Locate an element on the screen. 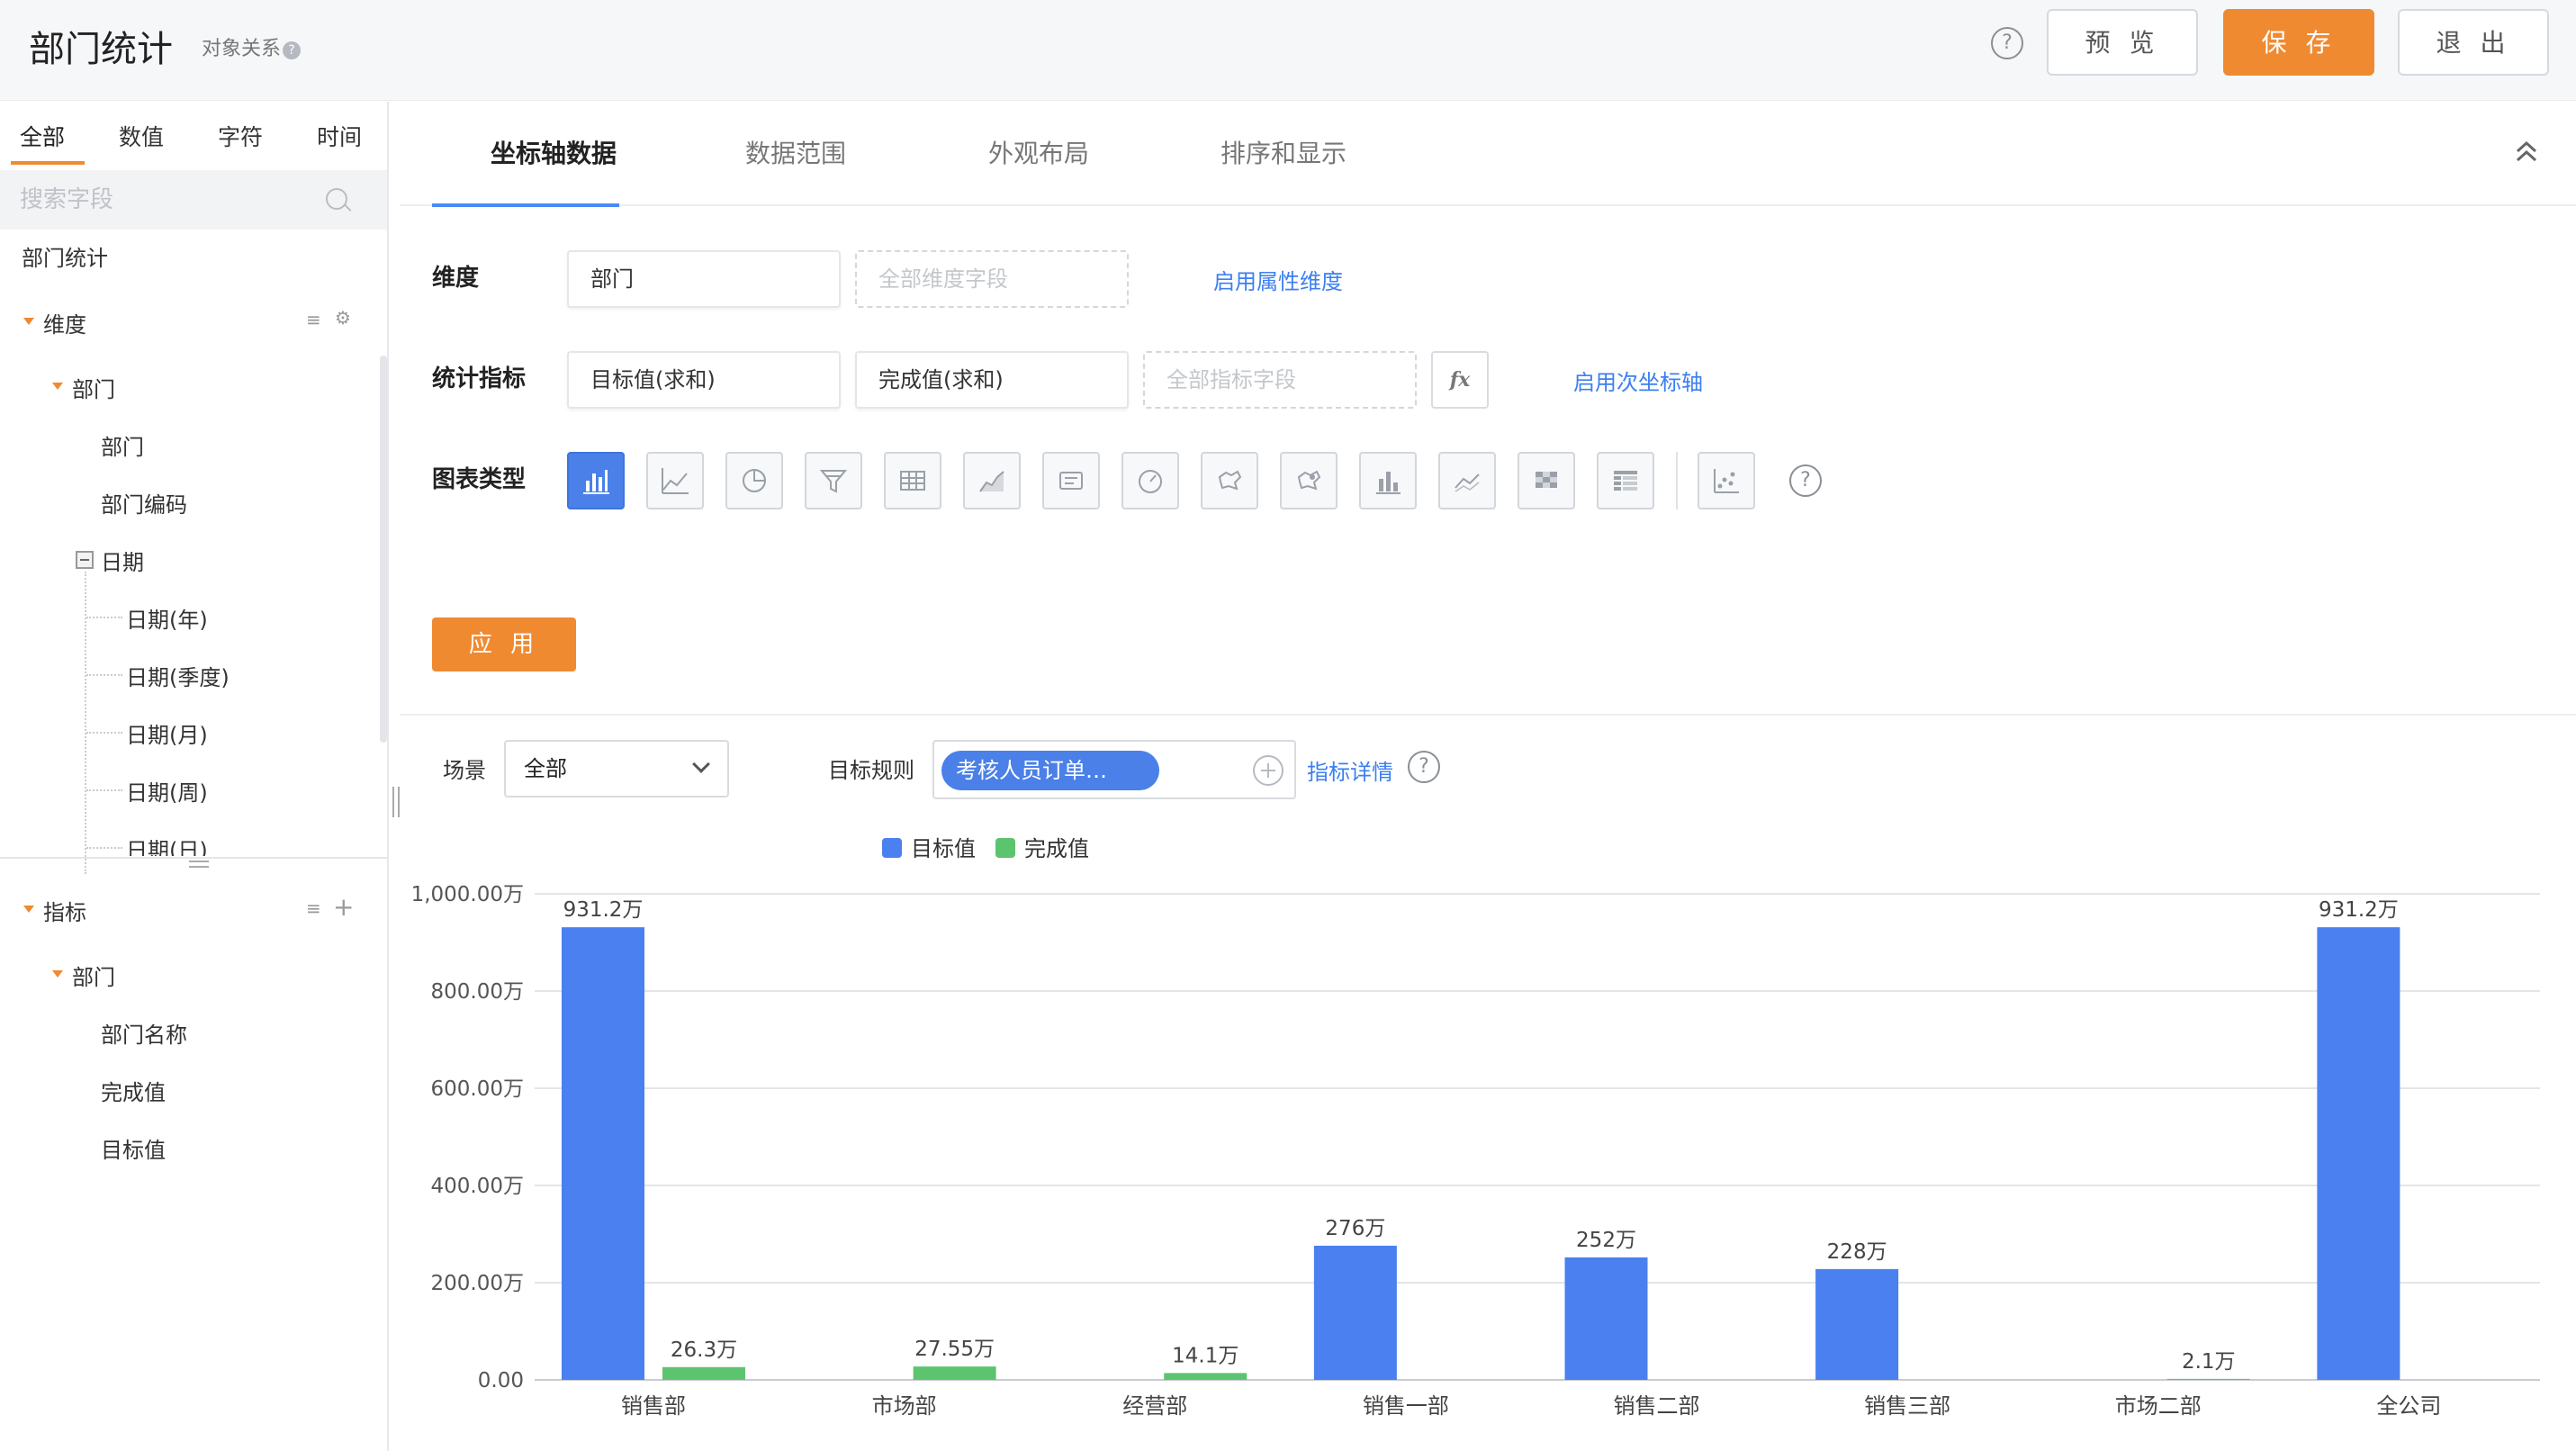 This screenshot has width=2576, height=1451. active-tab-indicator is located at coordinates (525, 205).